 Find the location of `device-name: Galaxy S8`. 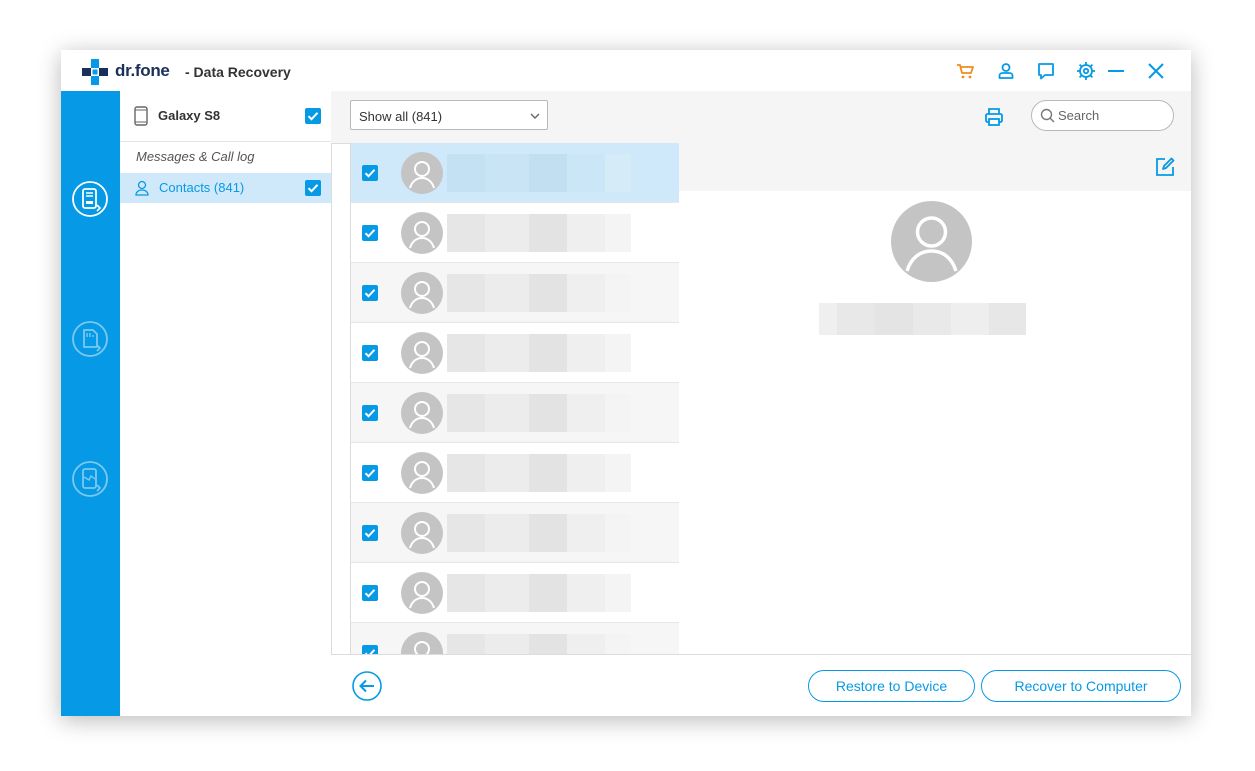

device-name: Galaxy S8 is located at coordinates (189, 115).